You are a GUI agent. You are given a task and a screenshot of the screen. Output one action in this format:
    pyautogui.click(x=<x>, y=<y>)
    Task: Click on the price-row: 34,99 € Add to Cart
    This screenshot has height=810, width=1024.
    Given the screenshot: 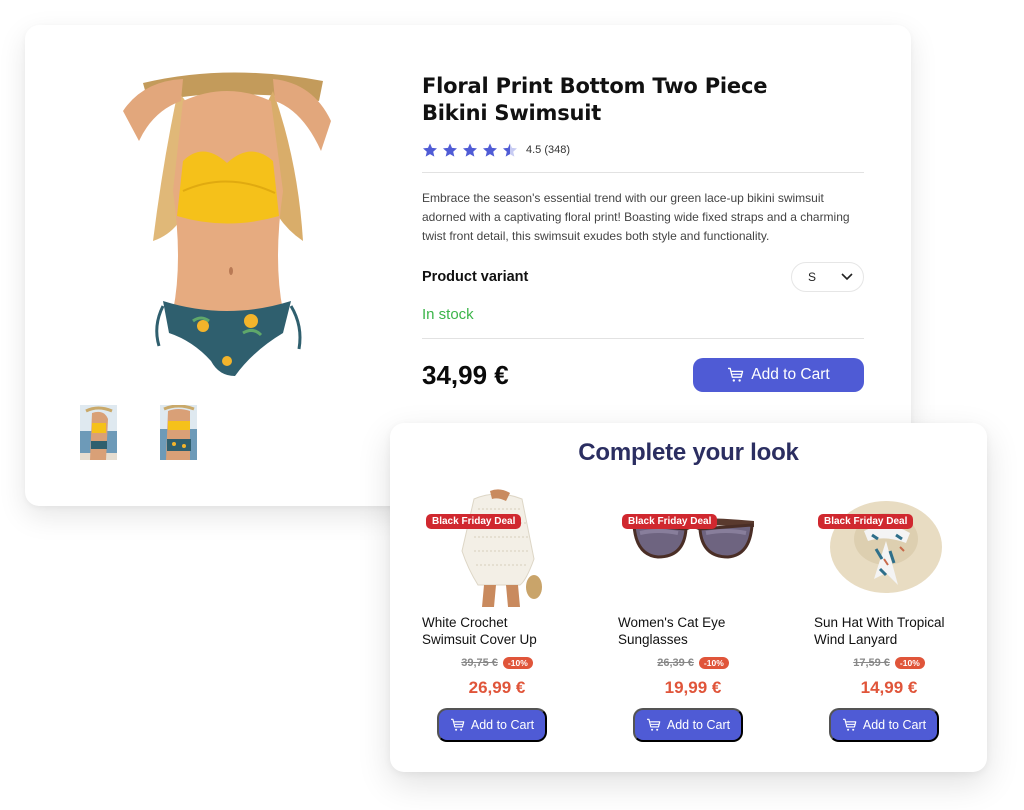 What is the action you would take?
    pyautogui.click(x=643, y=375)
    